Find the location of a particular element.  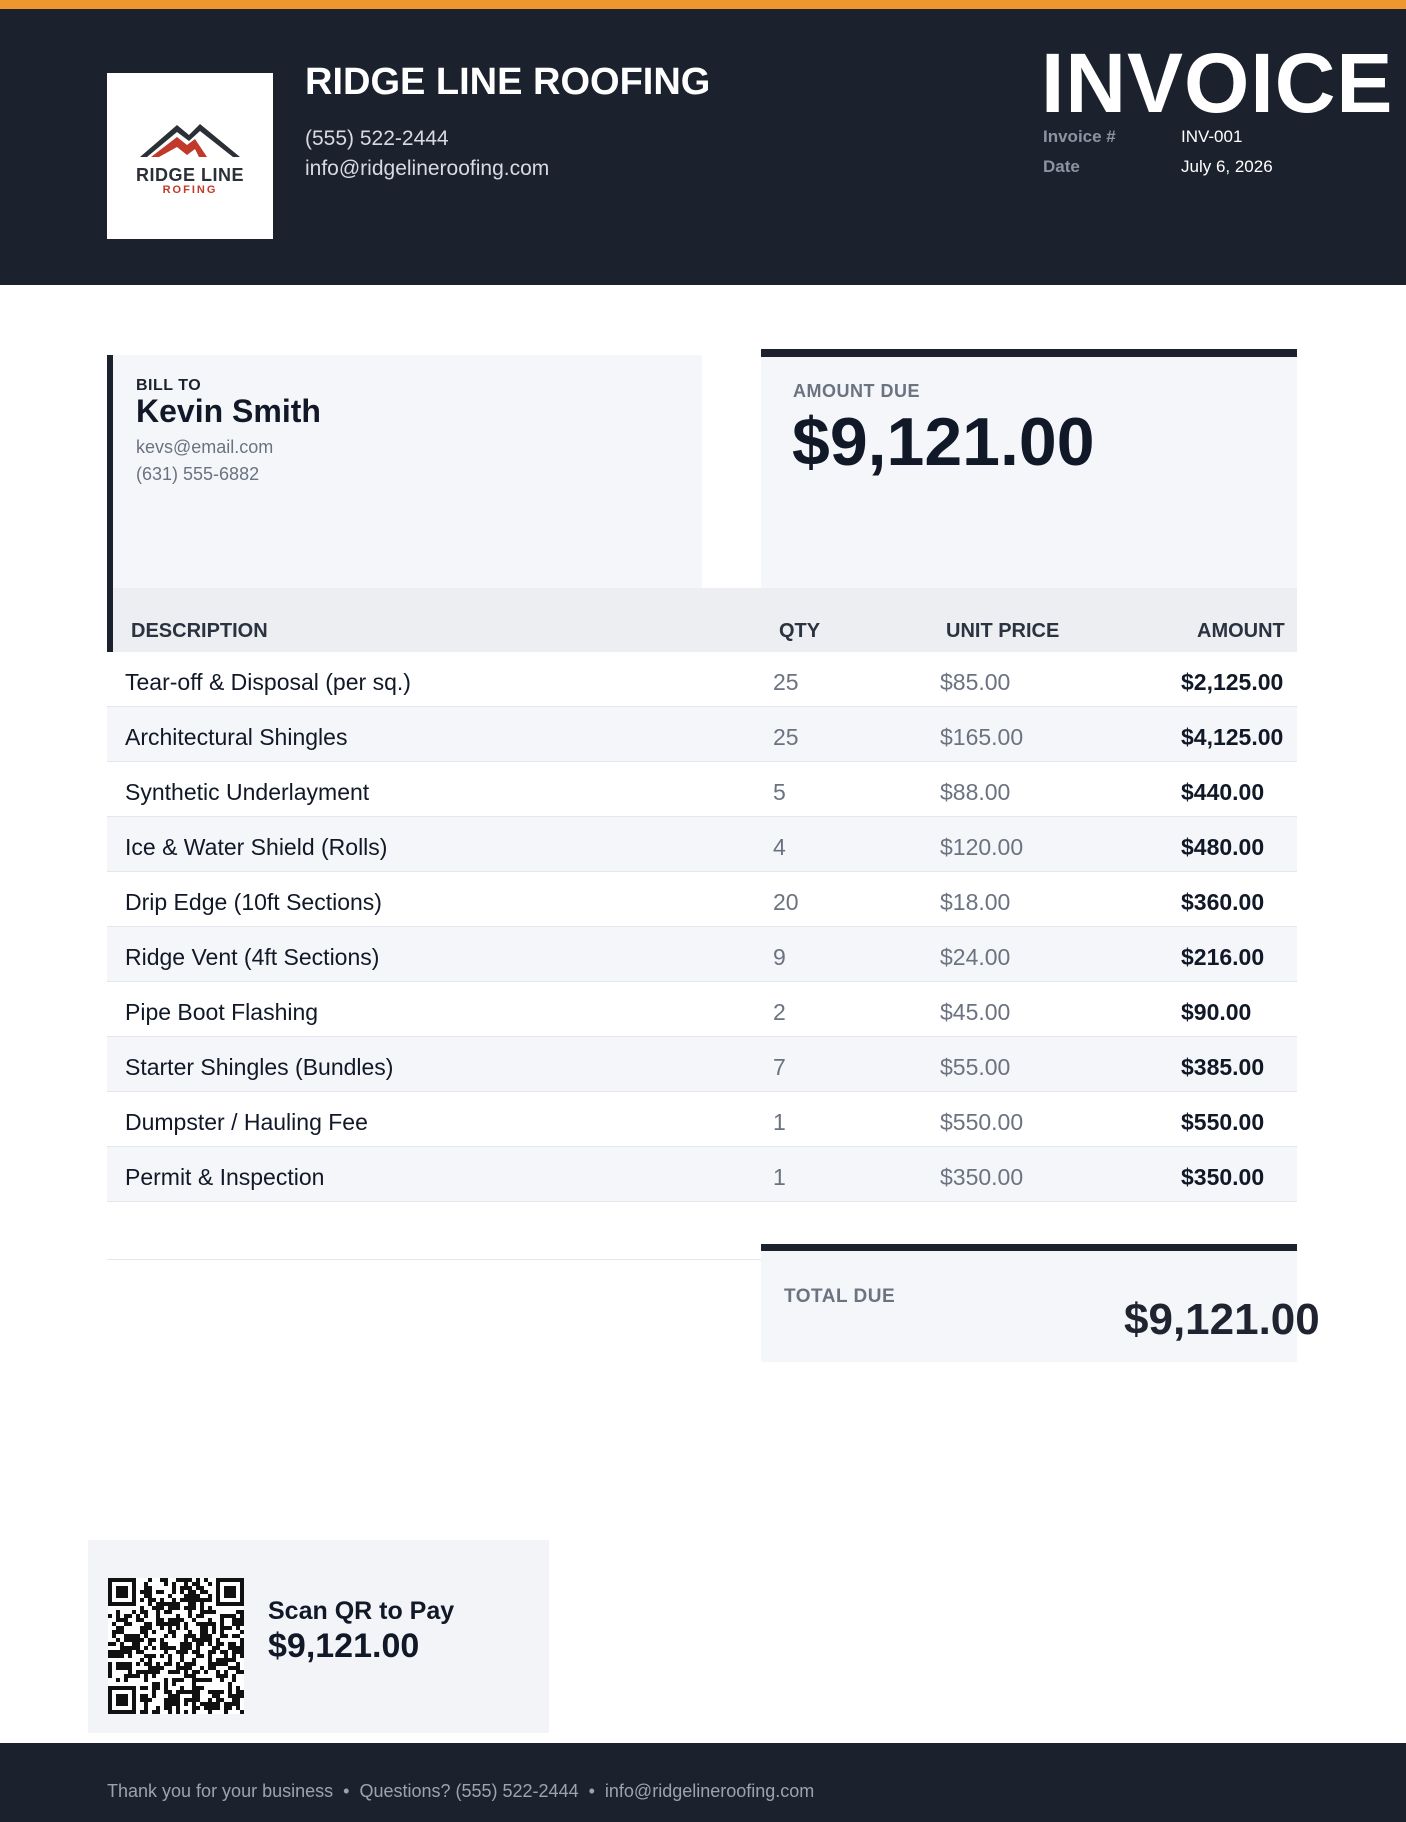

item-amount: $550.00 is located at coordinates (1223, 1122).